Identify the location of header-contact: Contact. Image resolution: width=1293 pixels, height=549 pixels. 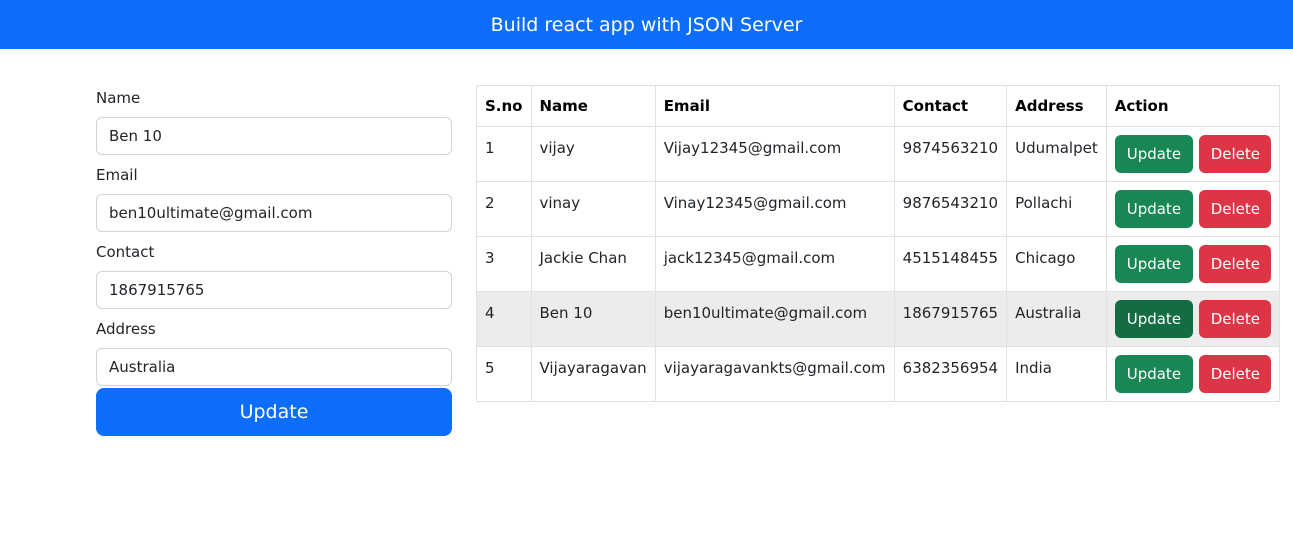
(950, 106).